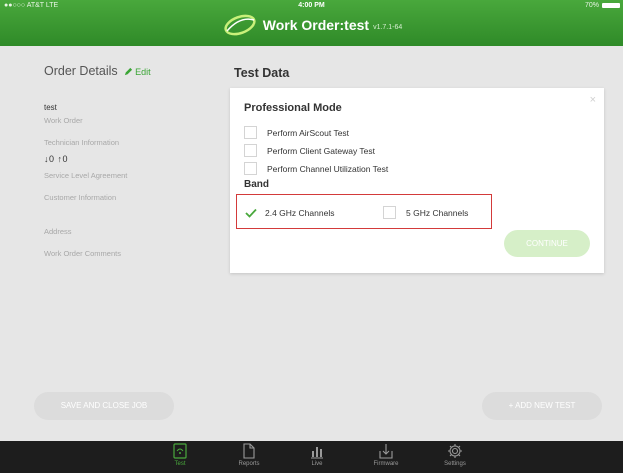 The height and width of the screenshot is (473, 623). I want to click on edit-label: Edit, so click(143, 72).